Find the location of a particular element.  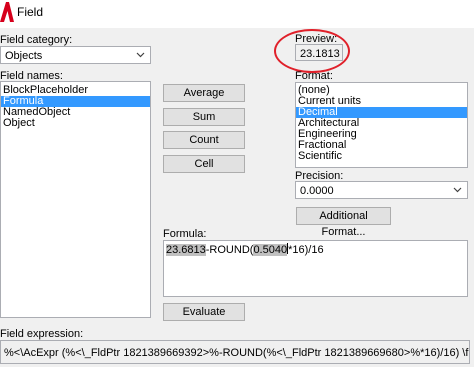

formula-field-value-2: 0.5040 is located at coordinates (270, 250).